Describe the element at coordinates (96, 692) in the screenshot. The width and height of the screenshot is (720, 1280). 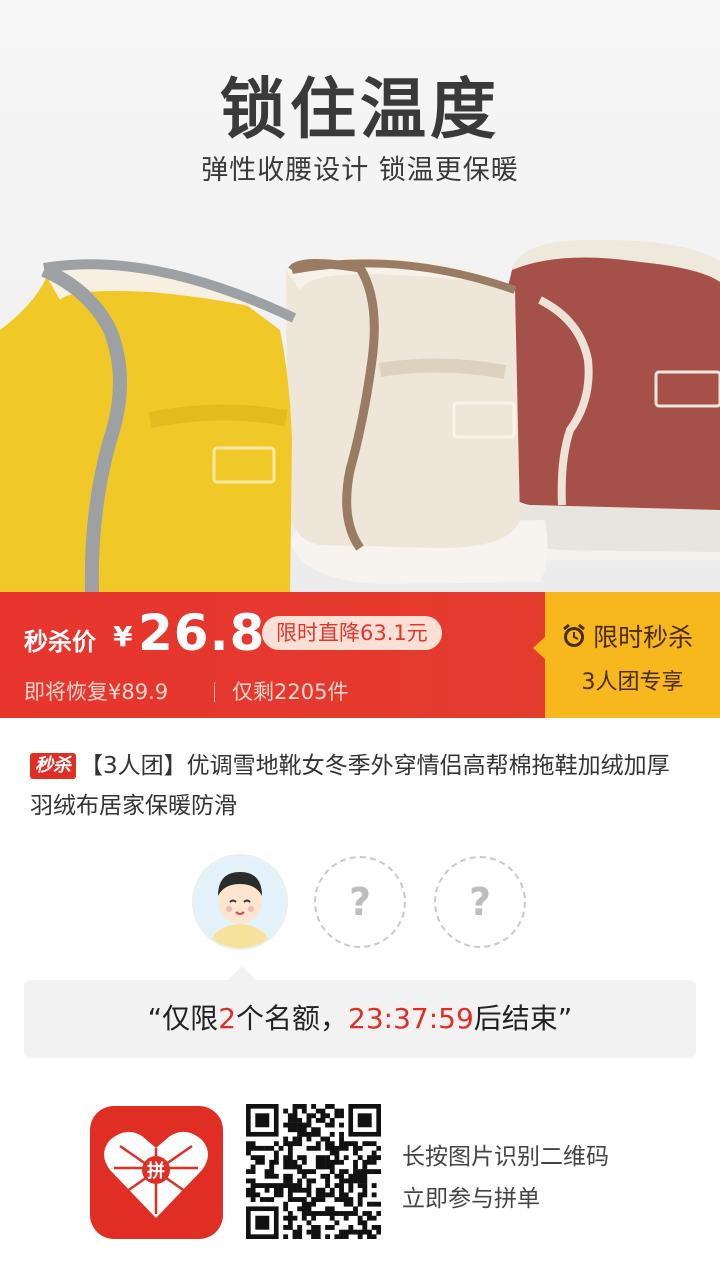
I see `restore-price: 即将恢复¥89.9` at that location.